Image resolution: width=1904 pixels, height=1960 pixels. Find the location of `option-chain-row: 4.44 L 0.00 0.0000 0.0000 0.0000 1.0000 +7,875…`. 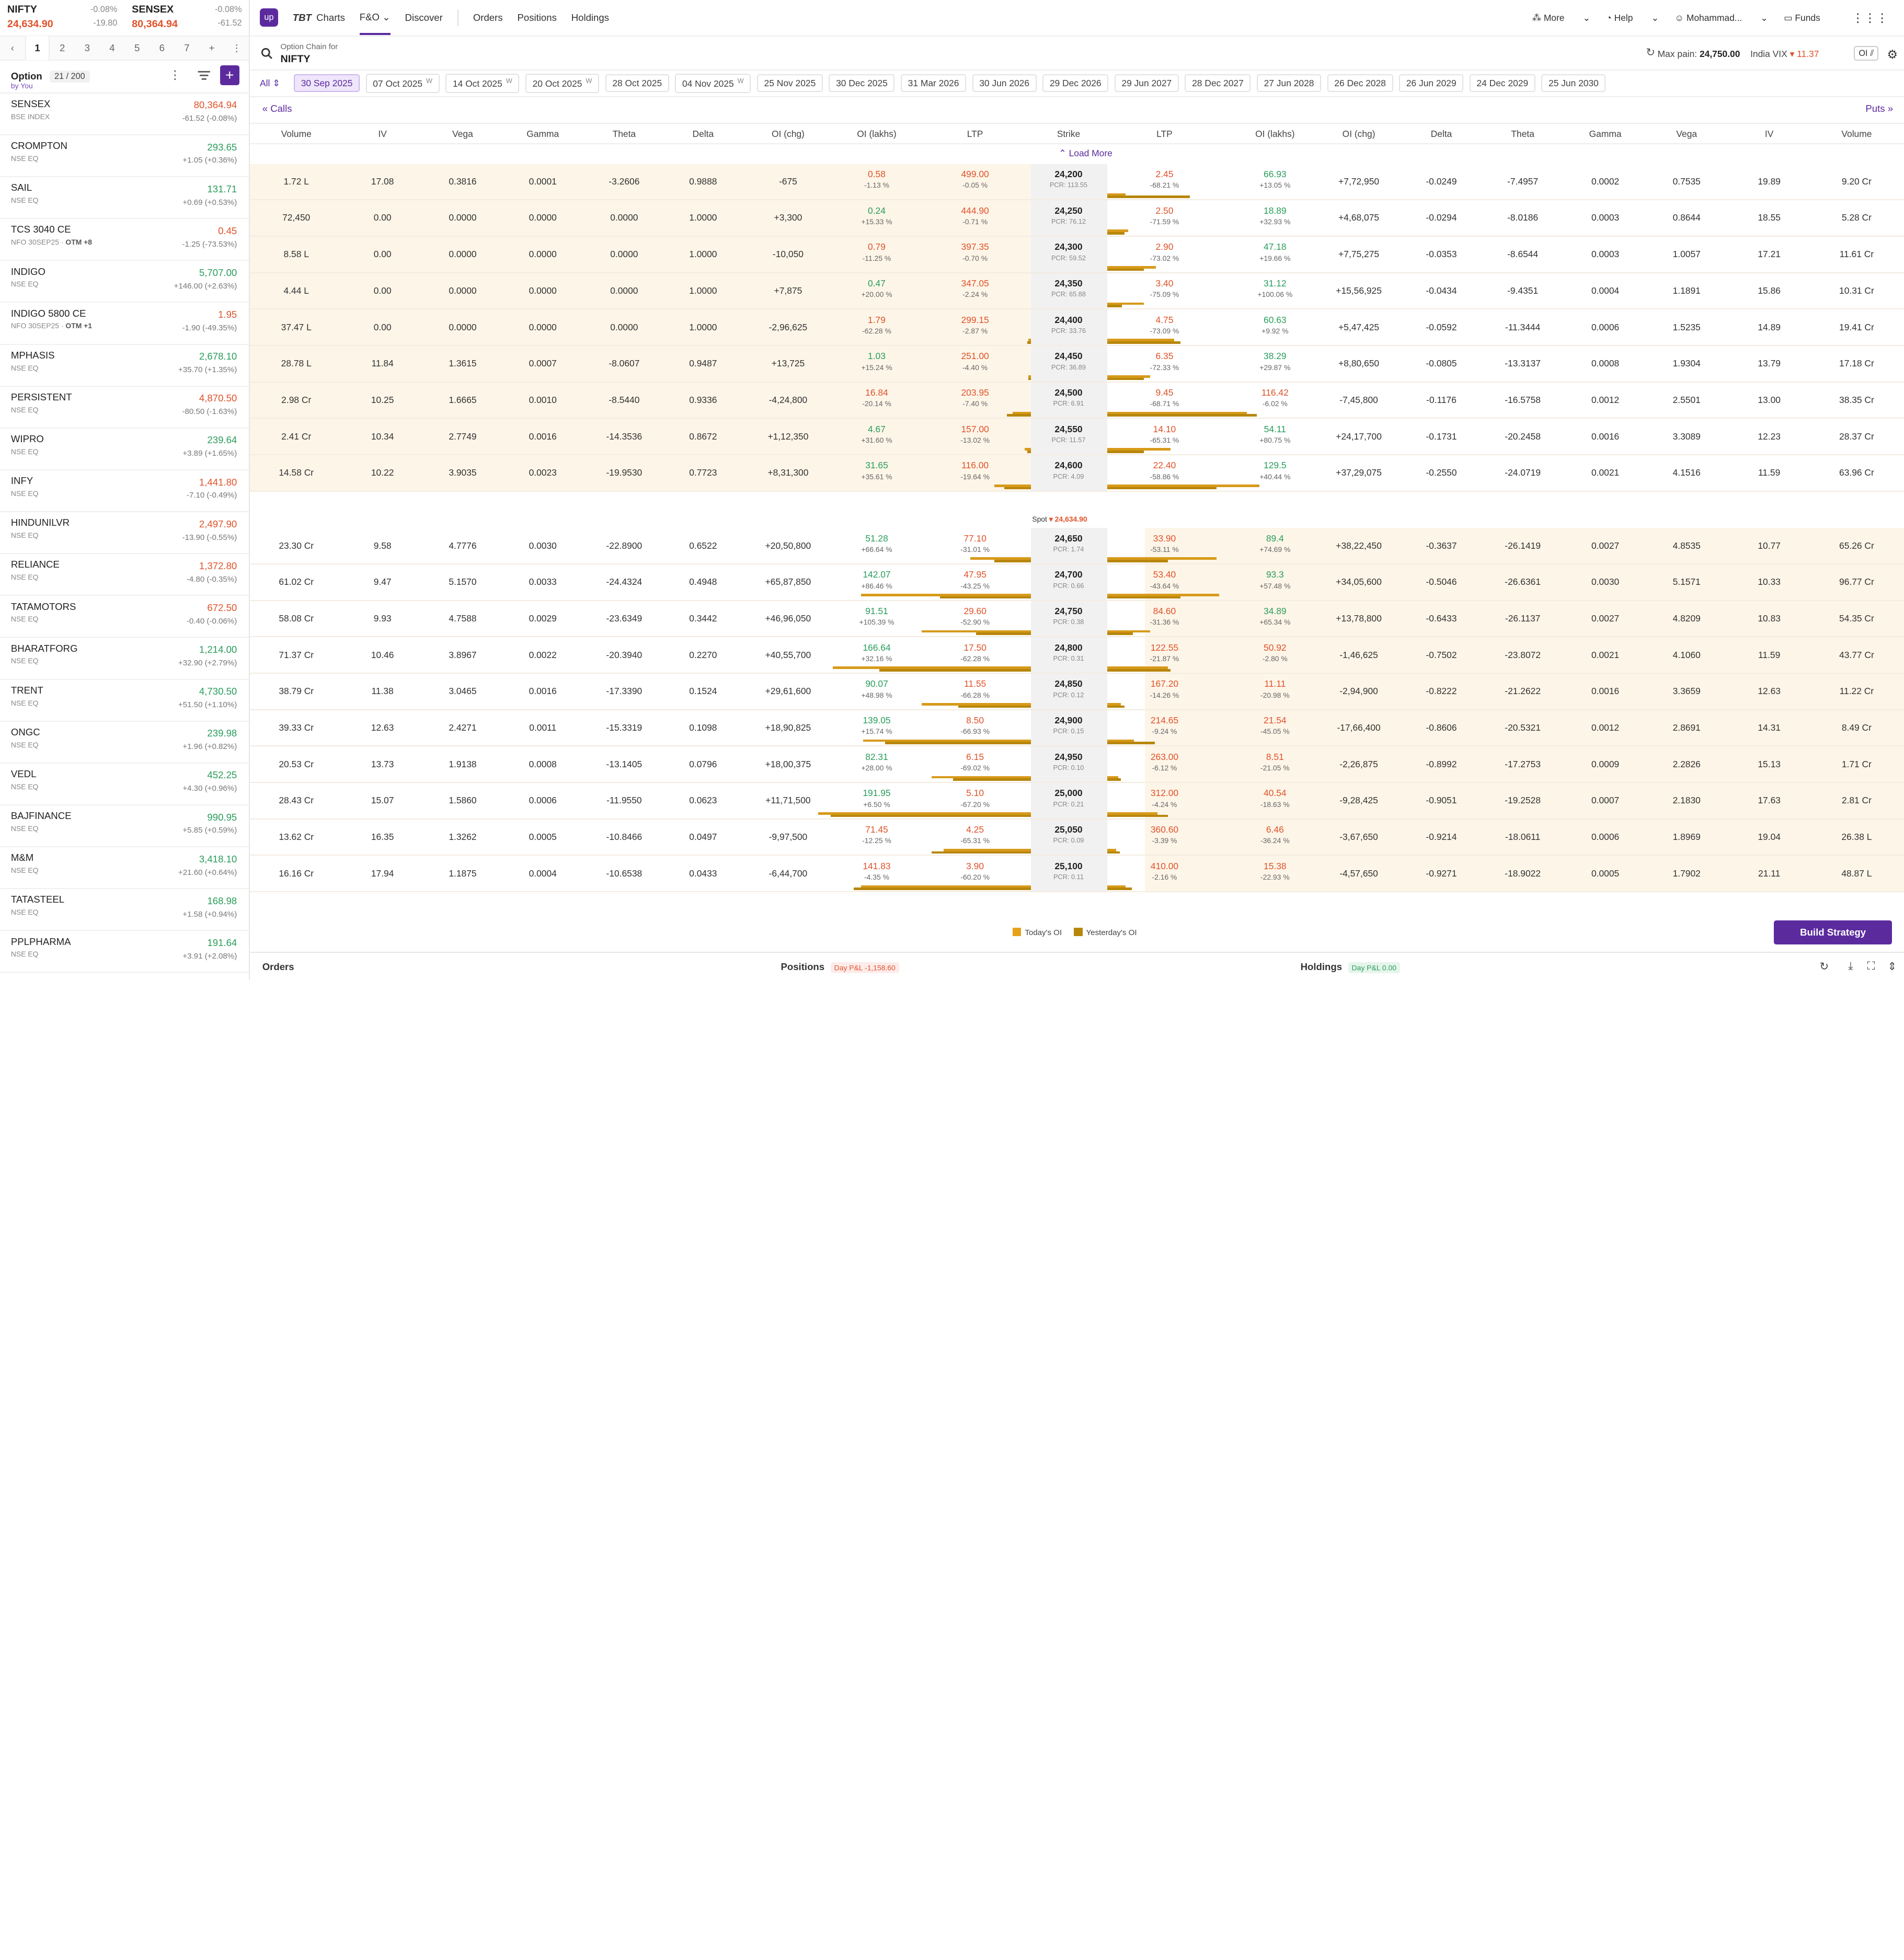

option-chain-row: 4.44 L 0.00 0.0000 0.0000 0.0000 1.0000 +7,875… is located at coordinates (1077, 291).